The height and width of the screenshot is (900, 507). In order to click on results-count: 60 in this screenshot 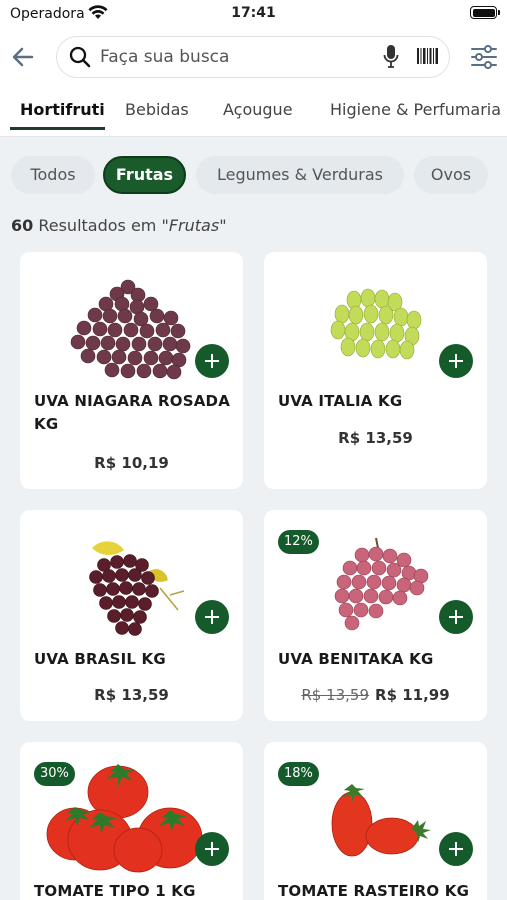, I will do `click(22, 225)`.